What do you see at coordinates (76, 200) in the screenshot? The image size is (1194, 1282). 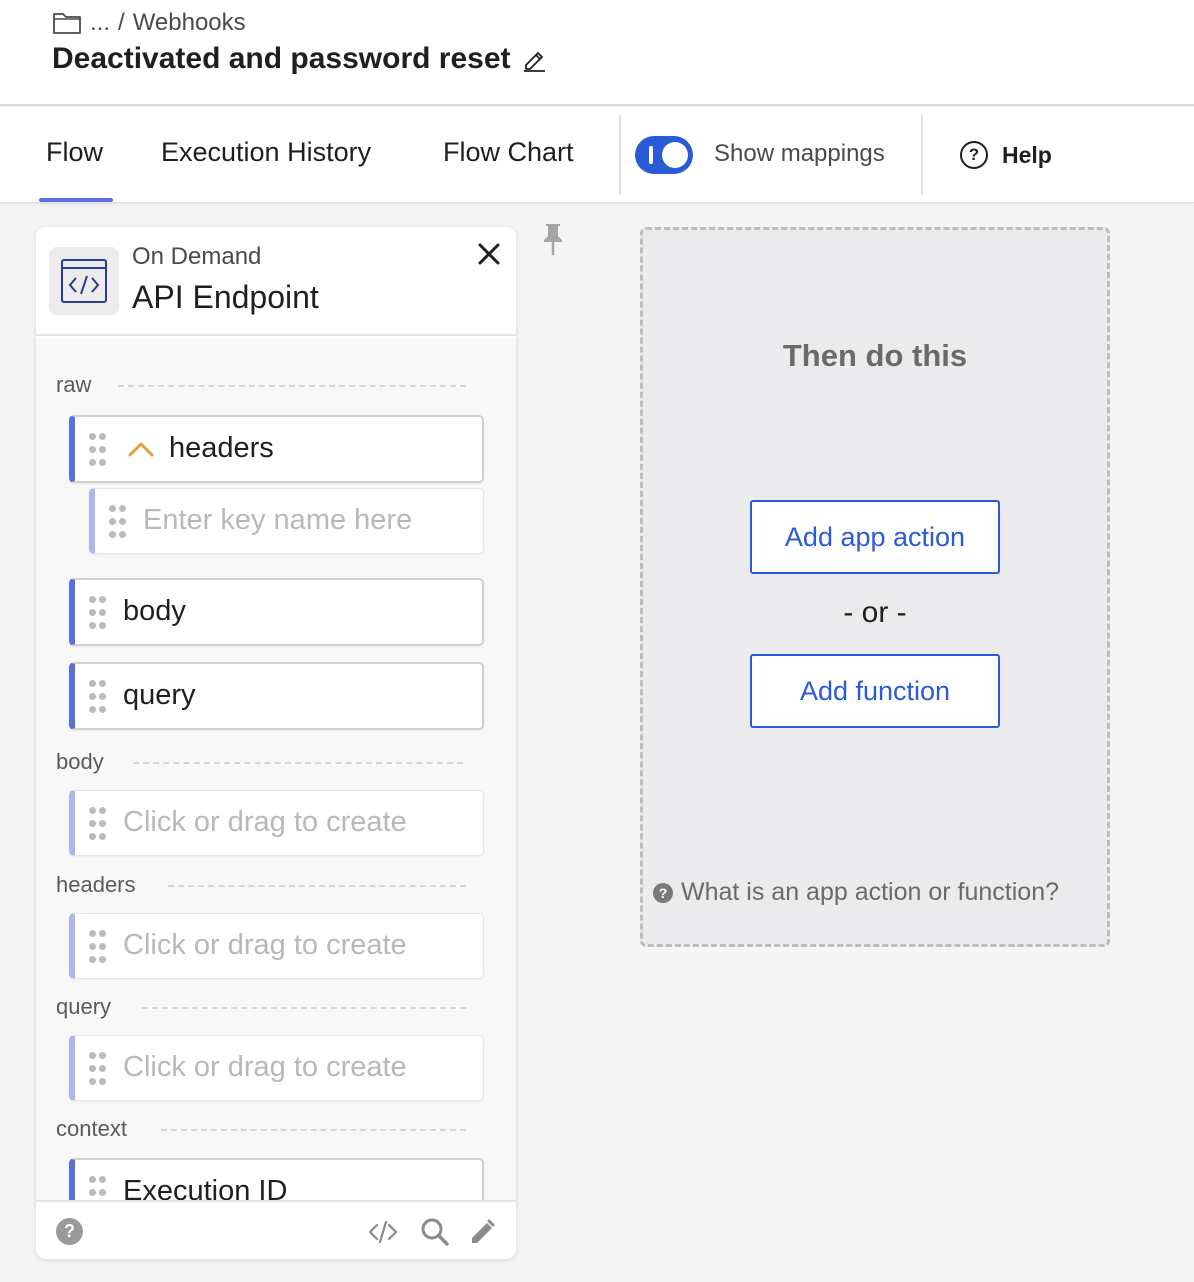 I see `active-tab-indicator` at bounding box center [76, 200].